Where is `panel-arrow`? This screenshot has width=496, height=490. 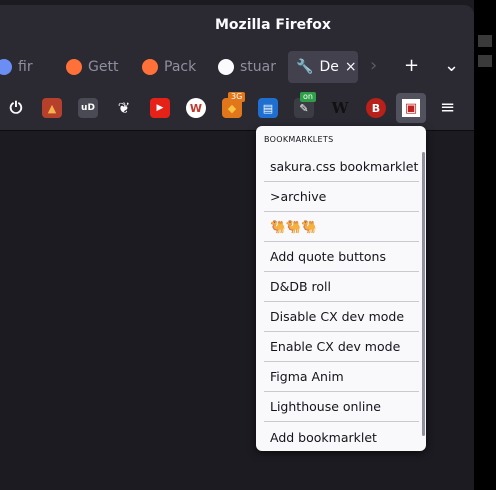
panel-arrow is located at coordinates (412, 130).